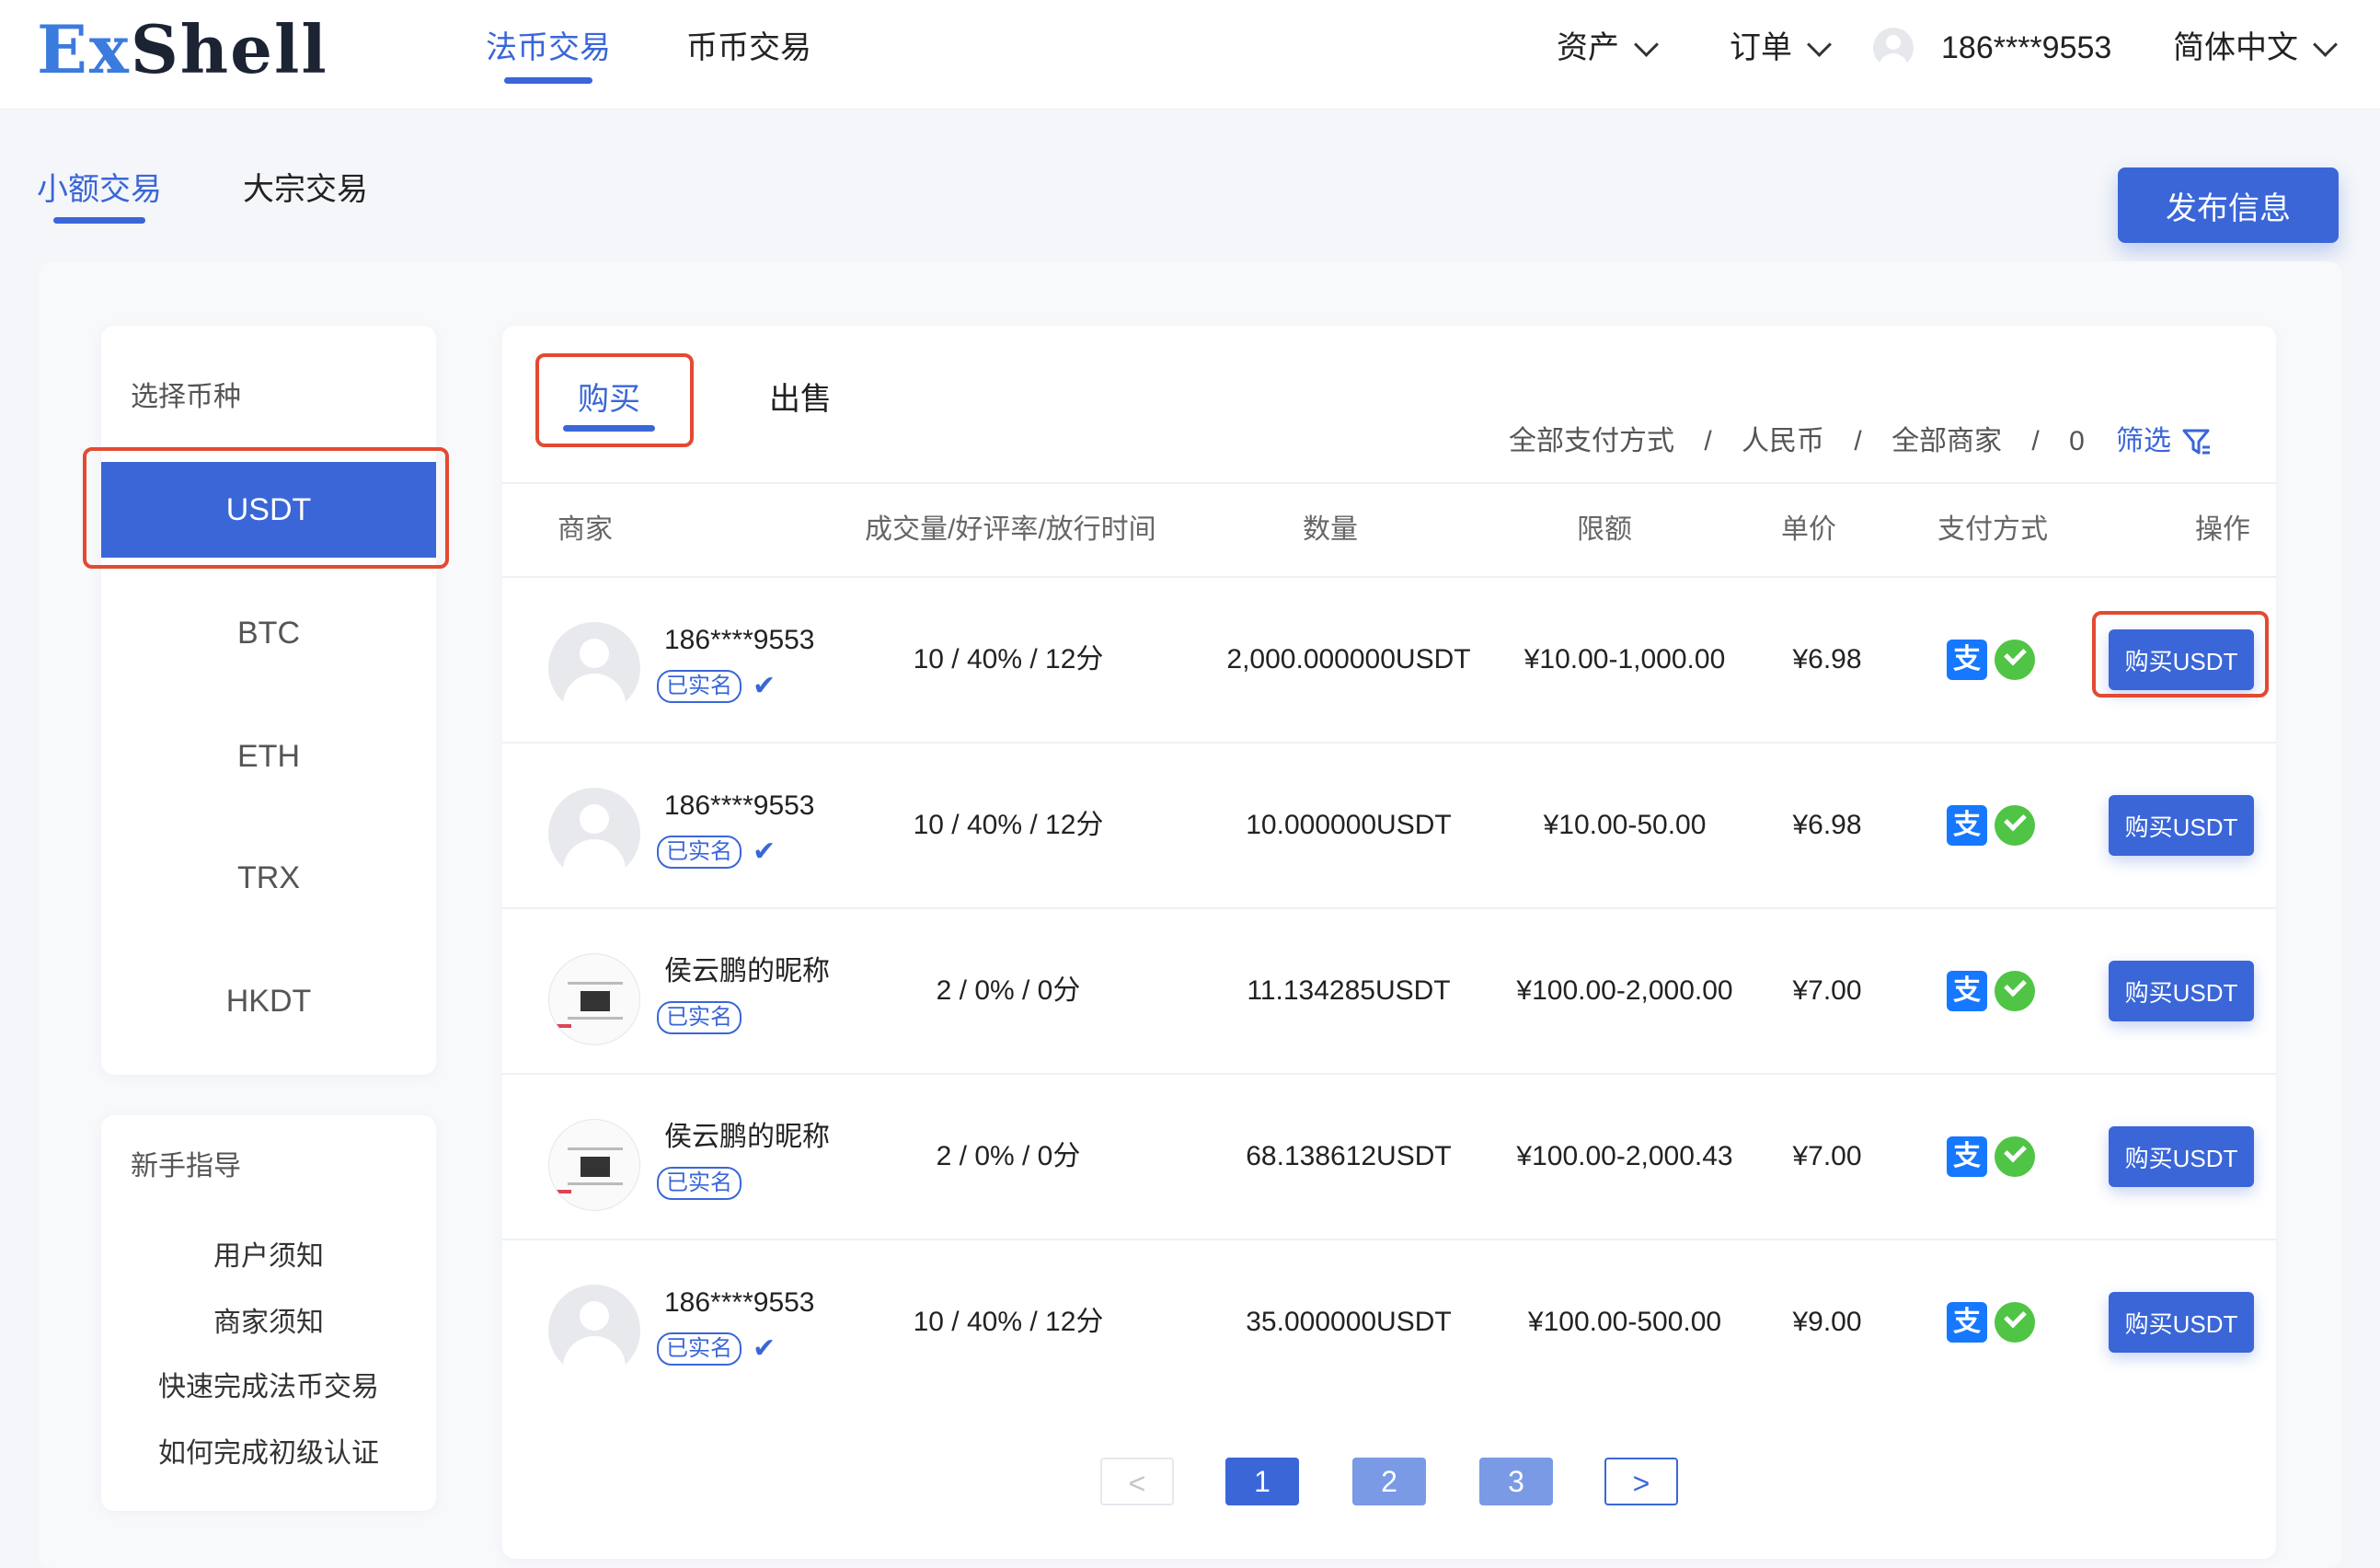 This screenshot has height=1568, width=2380. What do you see at coordinates (1783, 441) in the screenshot?
I see `filter-currency: 人民币` at bounding box center [1783, 441].